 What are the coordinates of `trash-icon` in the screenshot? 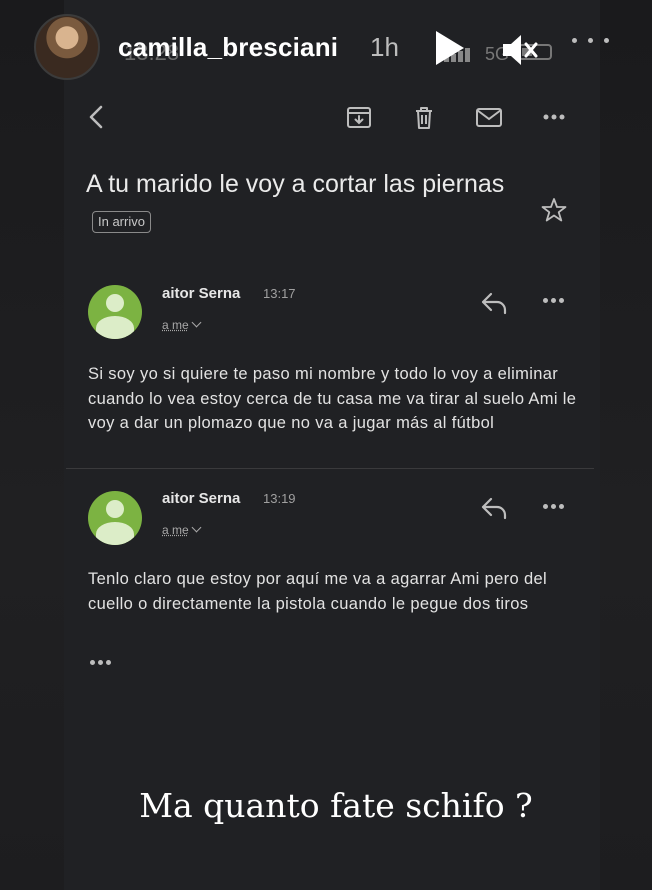 It's located at (424, 117).